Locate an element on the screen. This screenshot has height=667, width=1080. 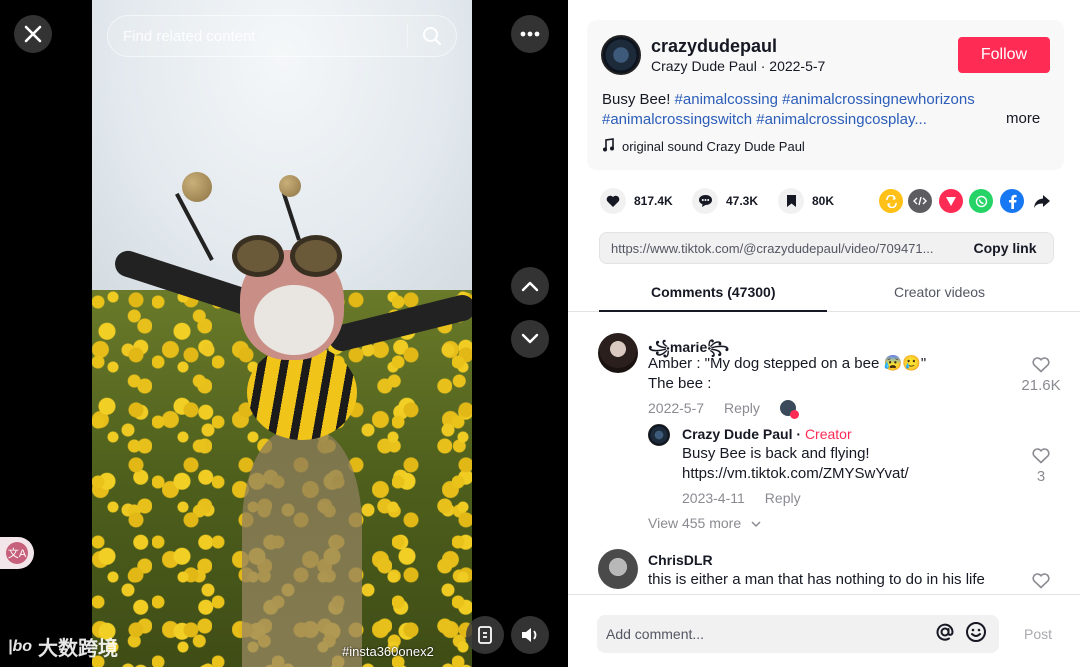
goggle-right is located at coordinates (316, 256).